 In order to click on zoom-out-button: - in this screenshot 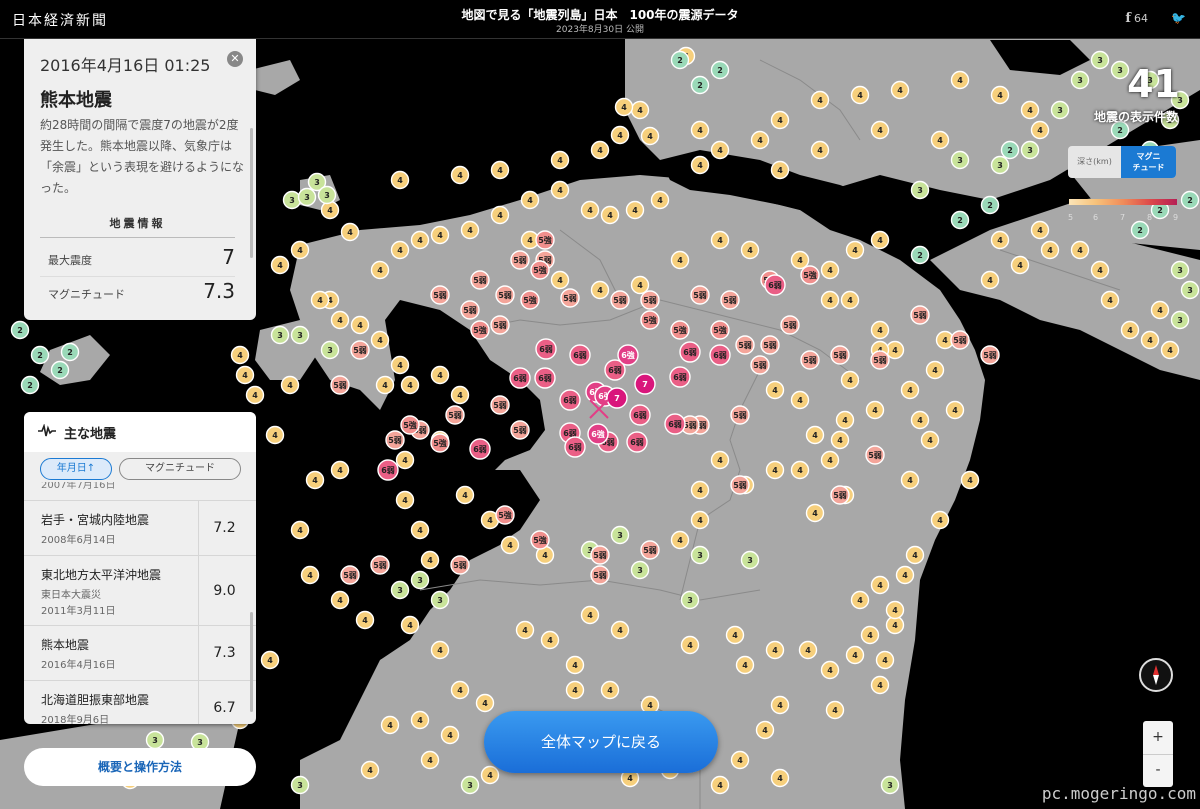, I will do `click(1158, 770)`.